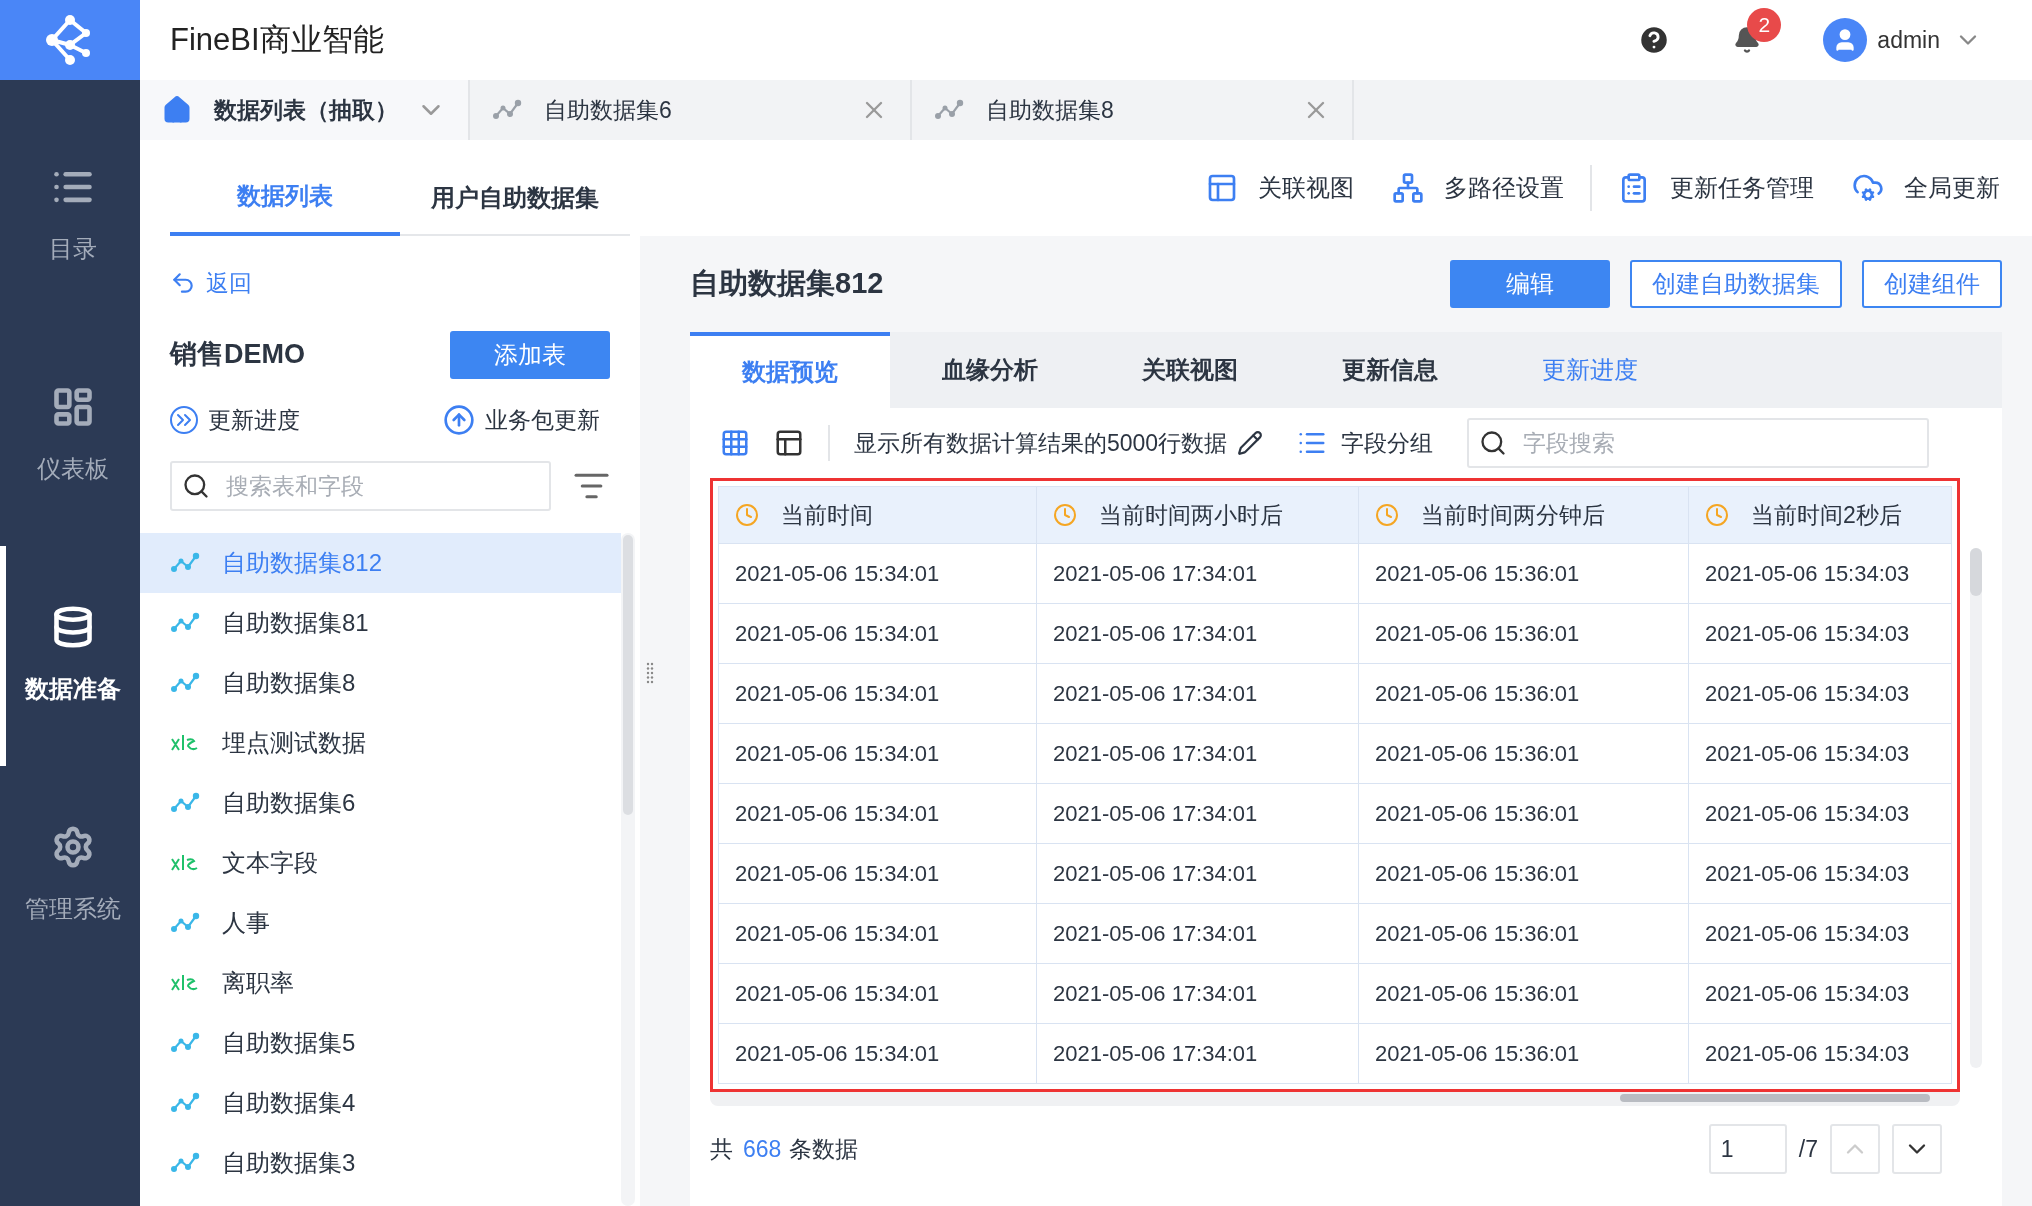 The width and height of the screenshot is (2032, 1206). What do you see at coordinates (73, 847) in the screenshot?
I see `settings-icon` at bounding box center [73, 847].